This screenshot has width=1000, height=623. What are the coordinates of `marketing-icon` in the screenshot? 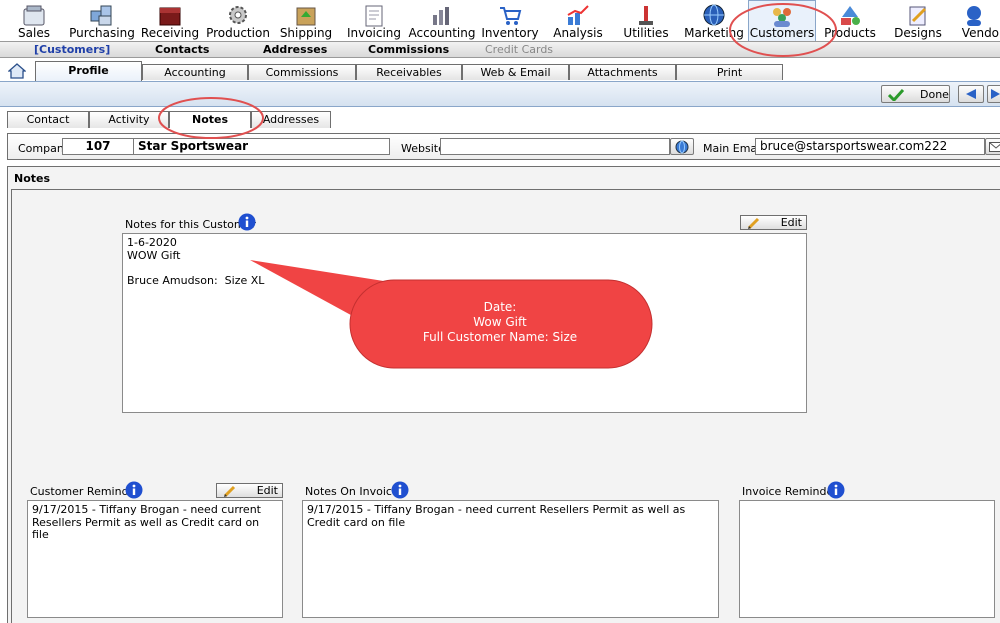 It's located at (714, 15).